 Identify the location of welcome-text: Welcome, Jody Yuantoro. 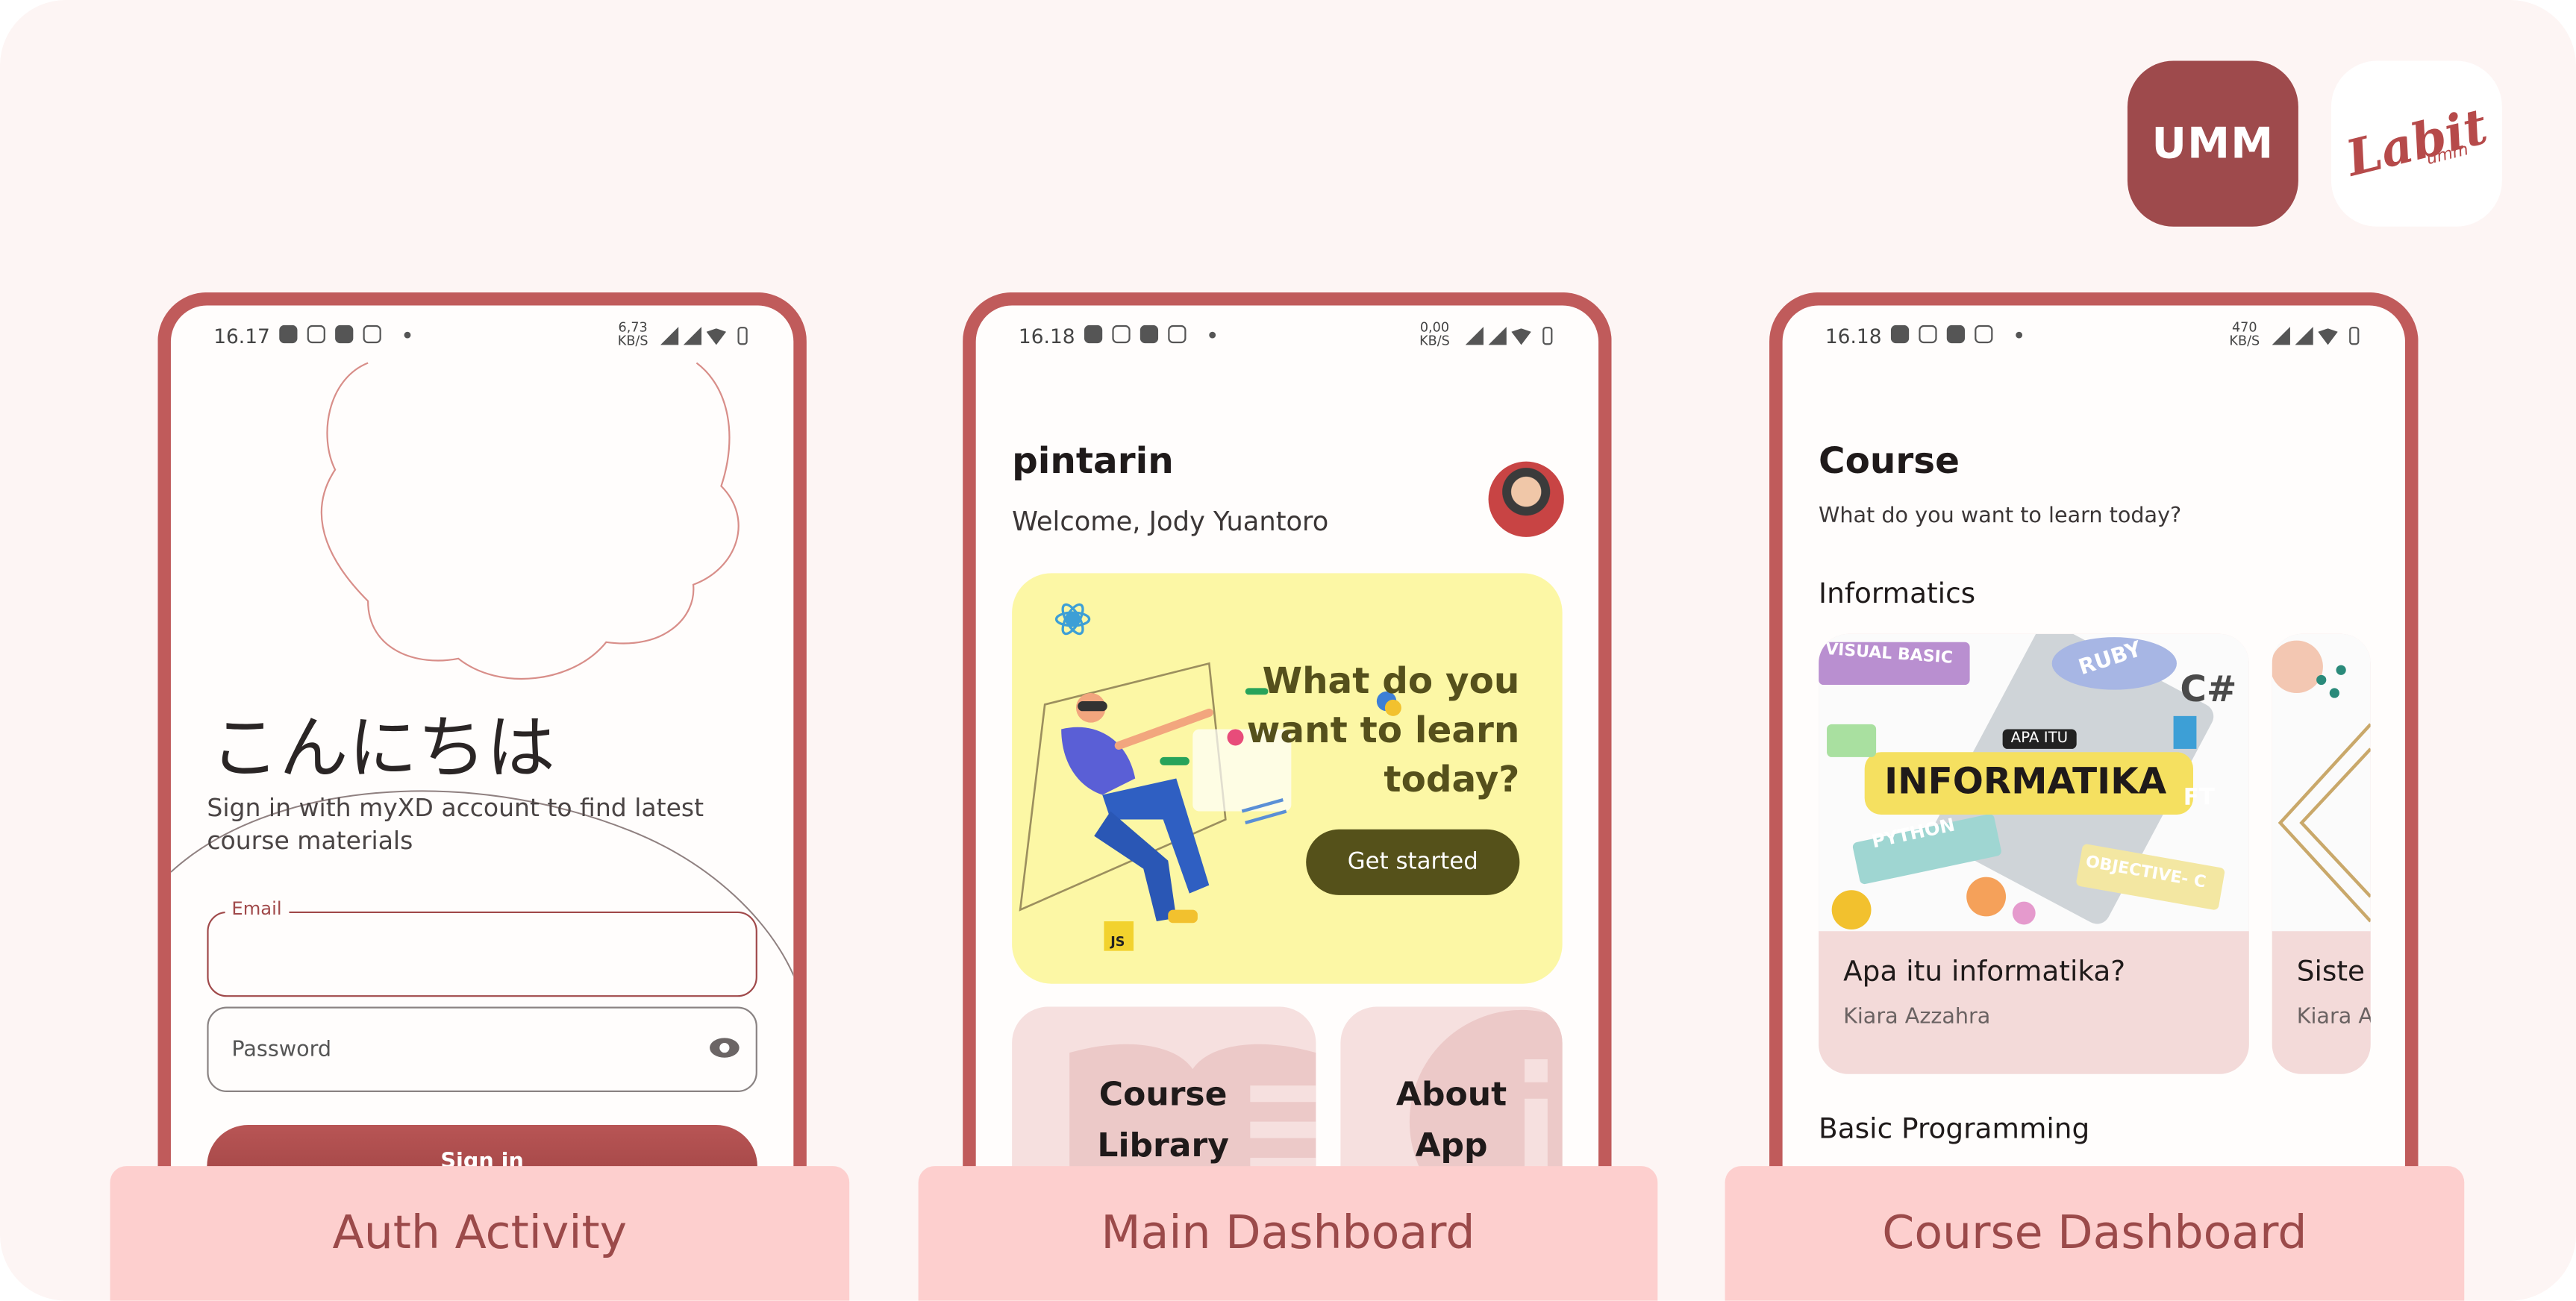
(1170, 521).